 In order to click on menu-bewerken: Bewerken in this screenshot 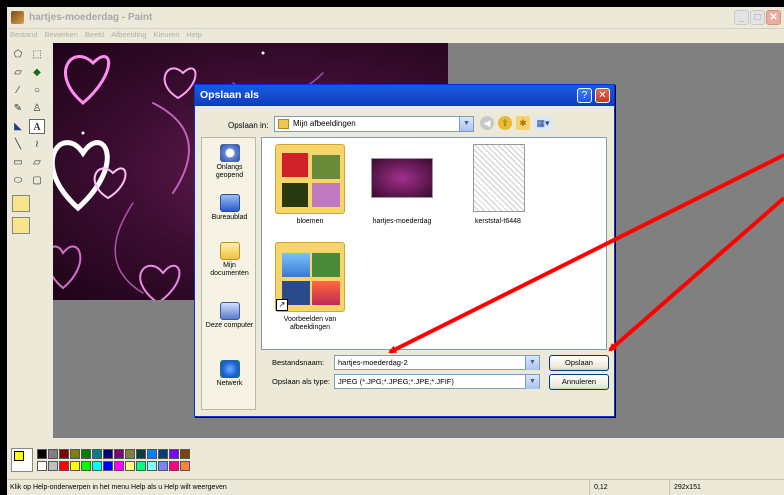, I will do `click(61, 35)`.